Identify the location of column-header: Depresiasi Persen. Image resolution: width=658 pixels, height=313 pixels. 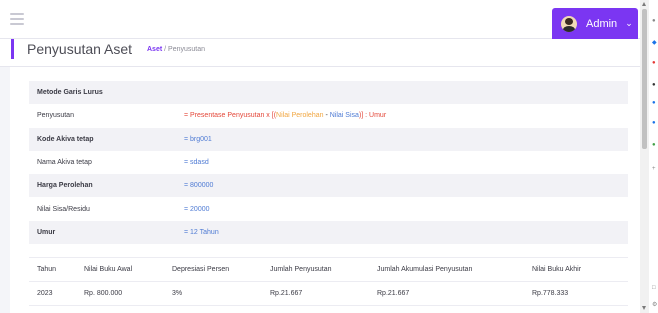
(213, 269).